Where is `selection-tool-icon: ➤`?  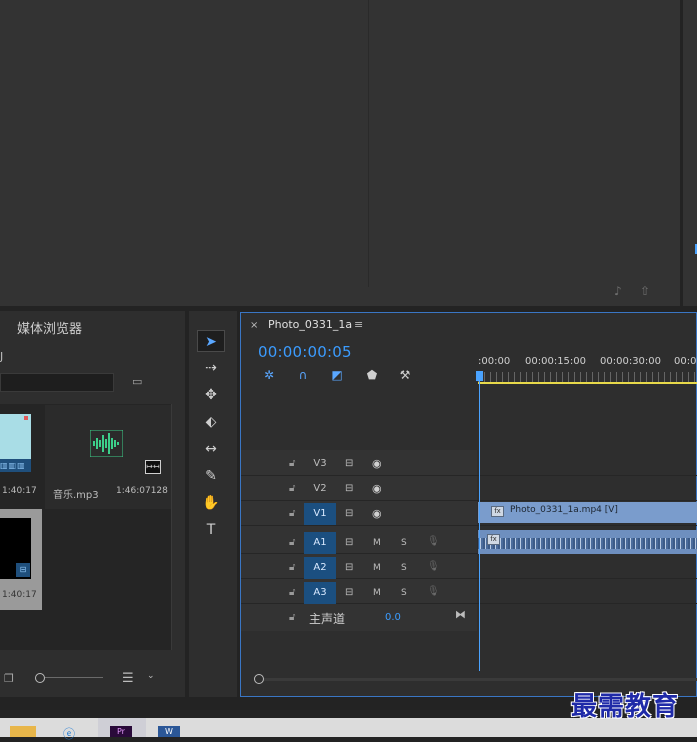
selection-tool-icon: ➤ is located at coordinates (211, 341).